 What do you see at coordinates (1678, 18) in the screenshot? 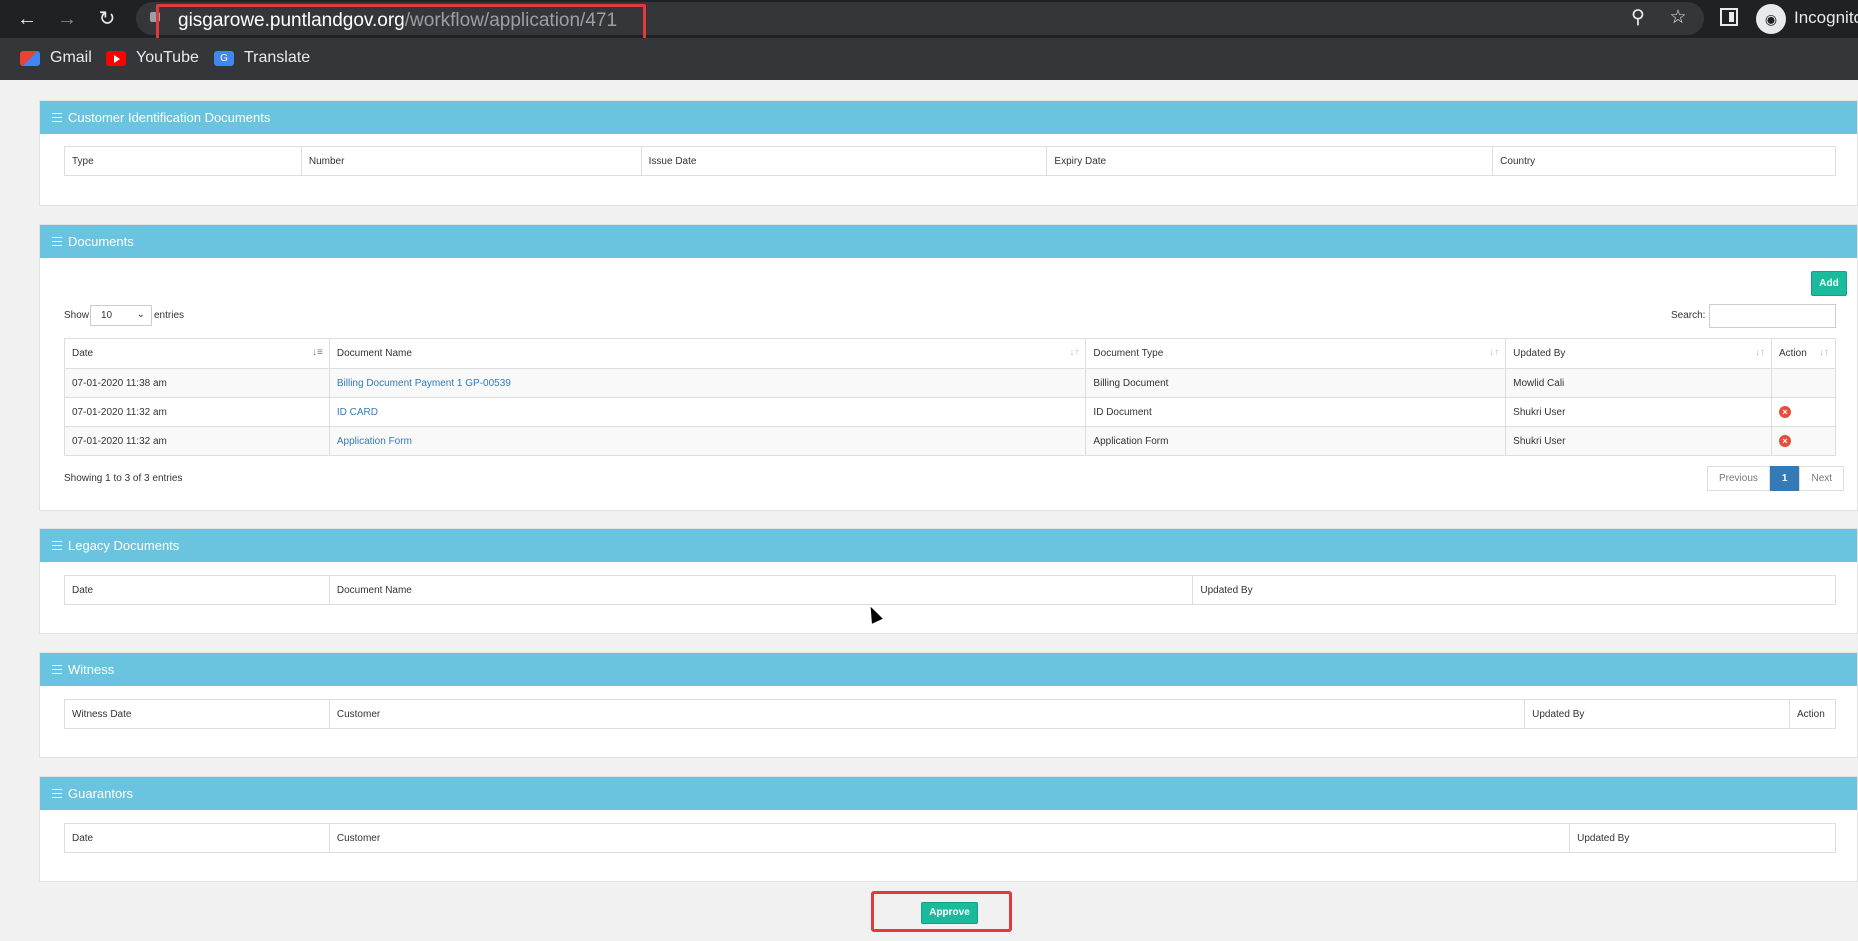
I see `bookmark-star-icon: ☆` at bounding box center [1678, 18].